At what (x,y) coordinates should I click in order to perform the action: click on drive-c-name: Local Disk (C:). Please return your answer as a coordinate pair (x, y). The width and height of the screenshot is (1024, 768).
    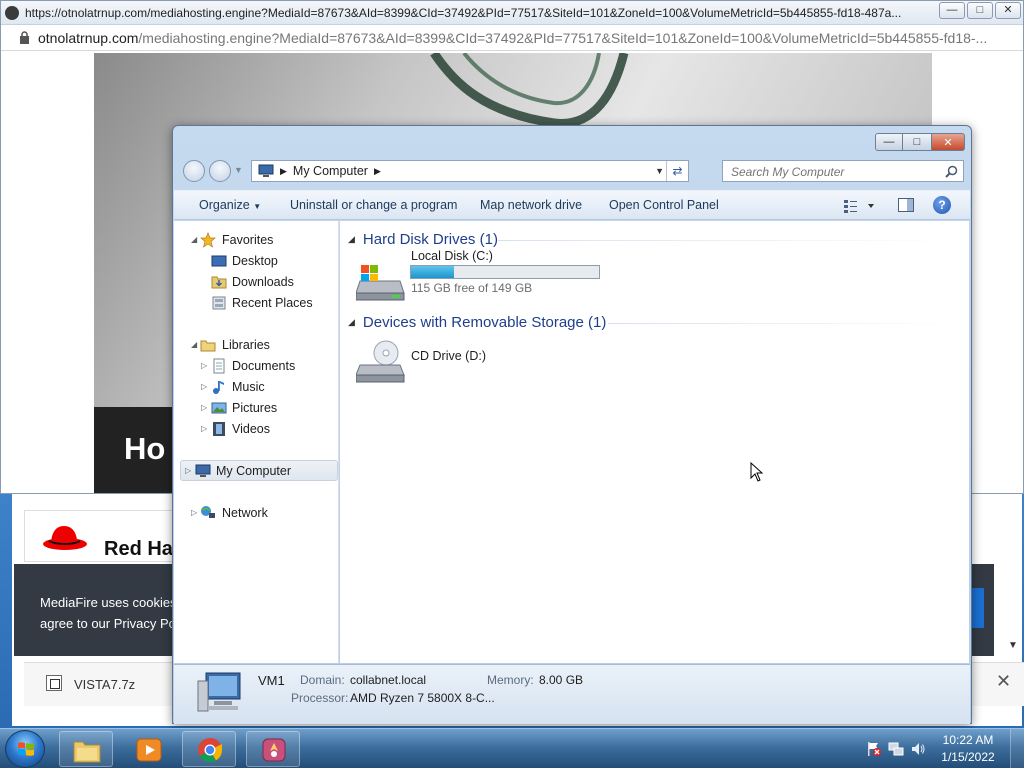
    Looking at the image, I should click on (452, 256).